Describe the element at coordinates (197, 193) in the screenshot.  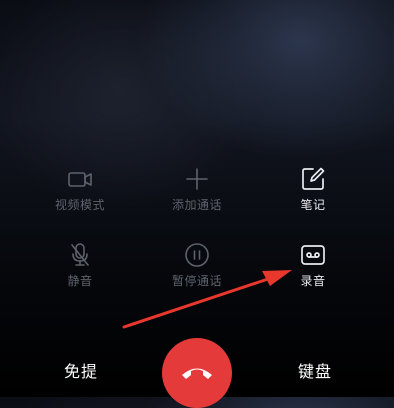
I see `add-call-button: 添加通话` at that location.